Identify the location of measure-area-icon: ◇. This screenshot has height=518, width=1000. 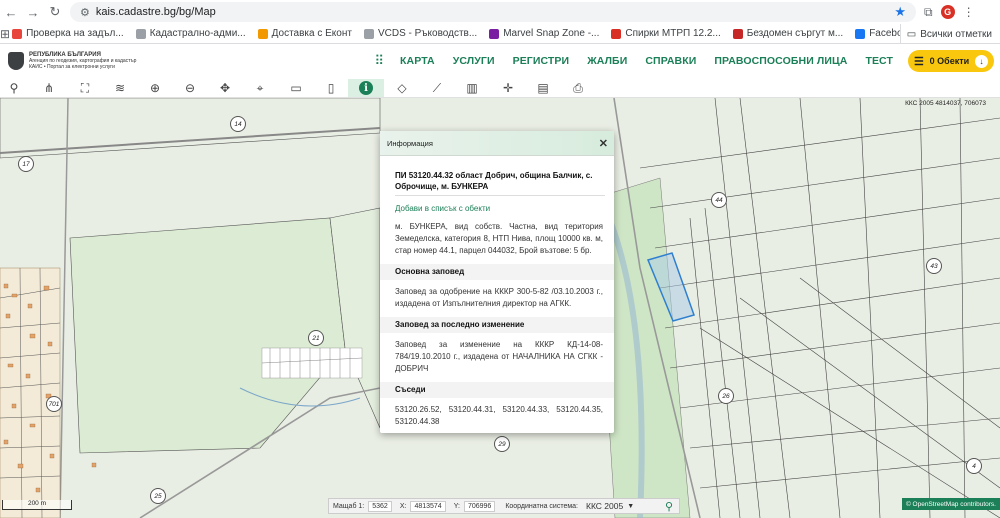
(402, 88).